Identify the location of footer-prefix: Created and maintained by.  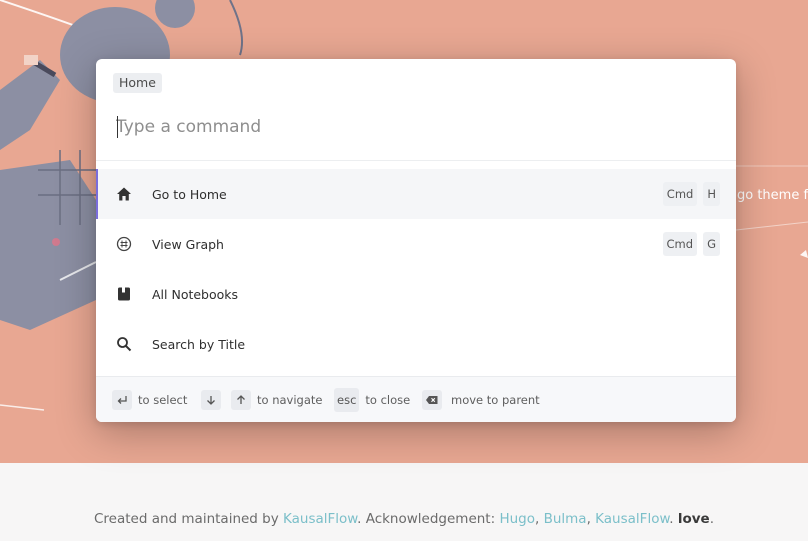
(188, 519).